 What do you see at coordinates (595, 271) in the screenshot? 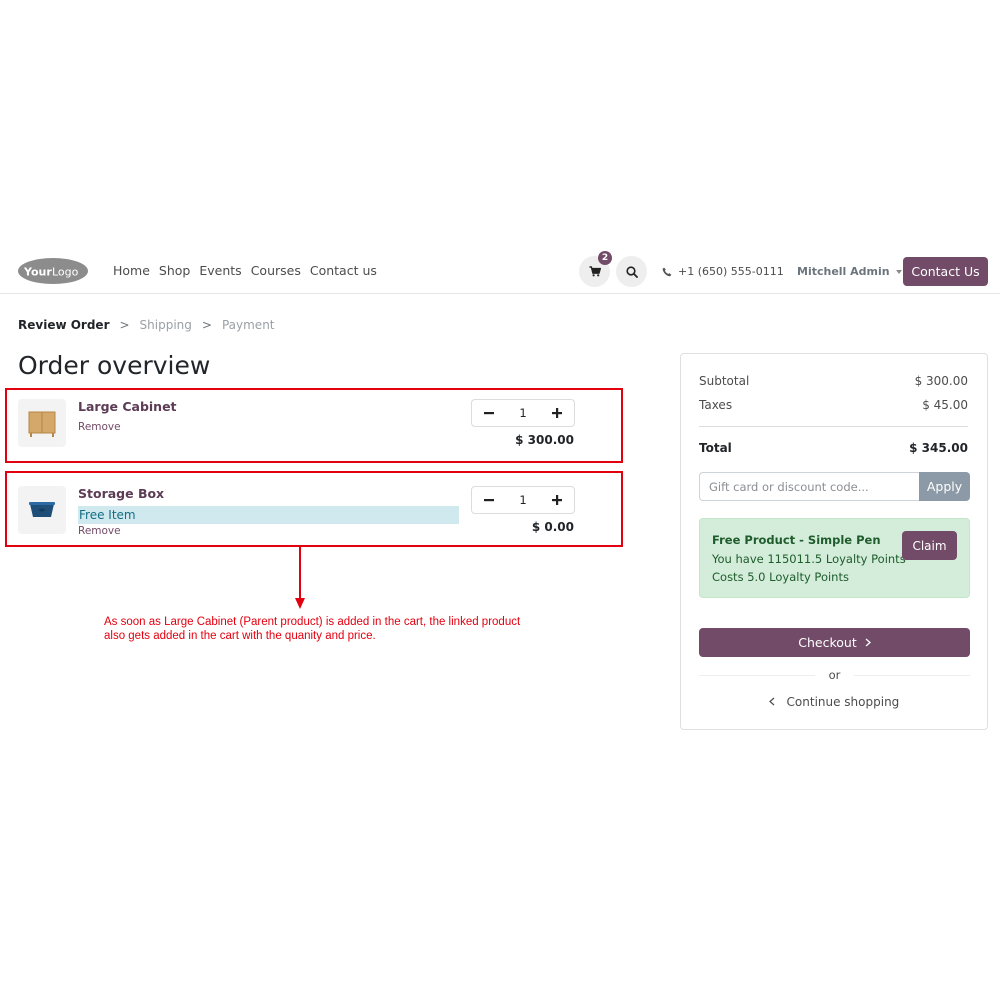
I see `shopping-cart-icon` at bounding box center [595, 271].